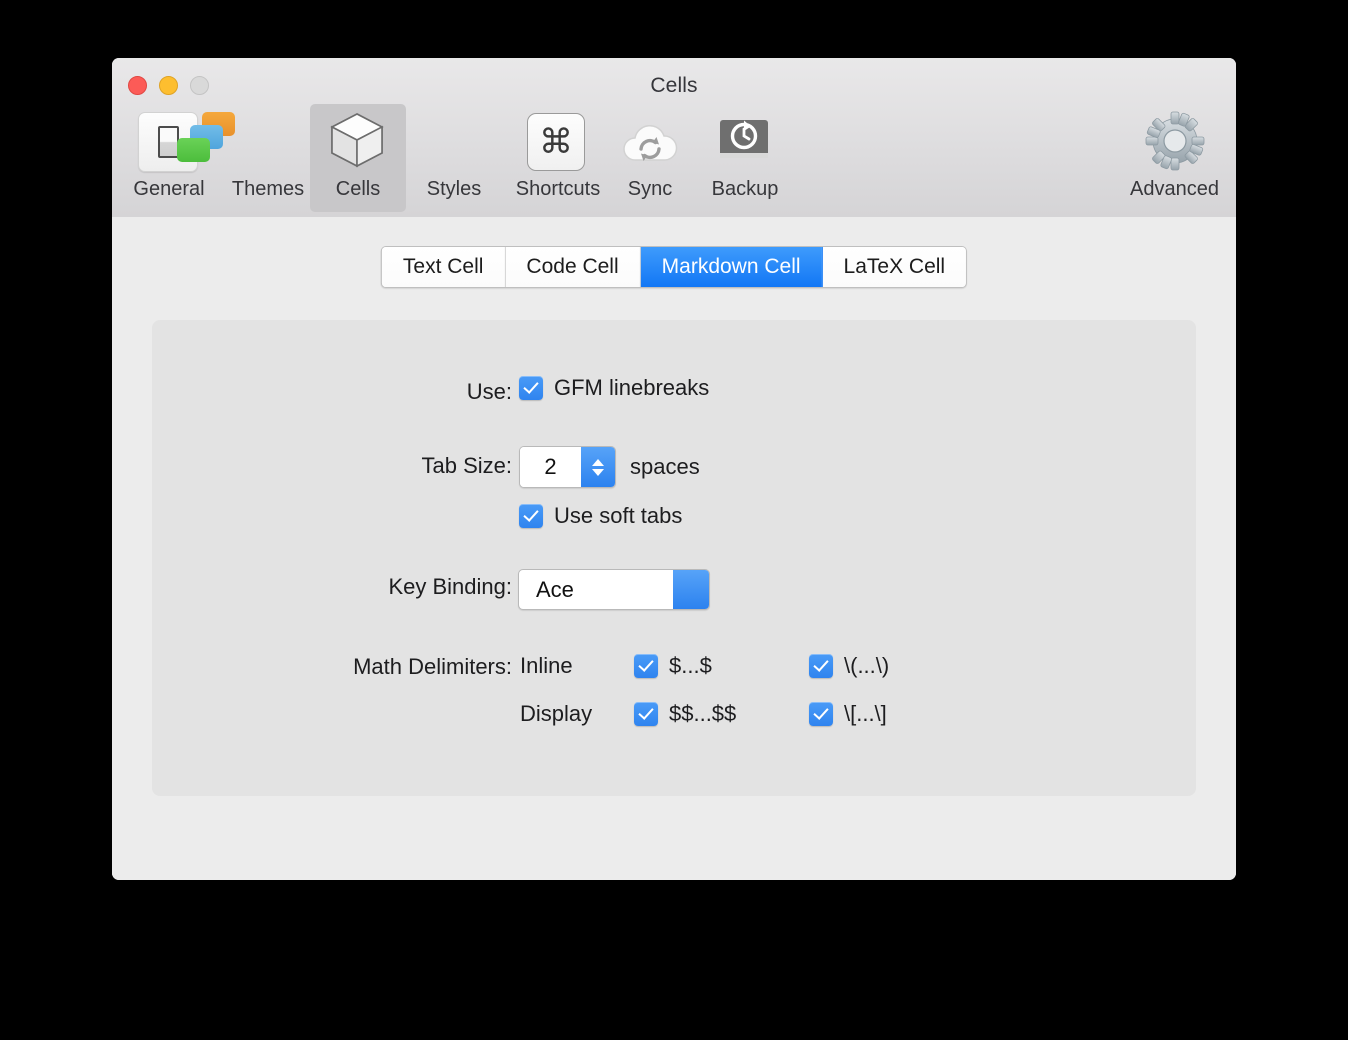 The width and height of the screenshot is (1348, 1040). I want to click on tab-latex-cell: LaTeX Cell, so click(894, 267).